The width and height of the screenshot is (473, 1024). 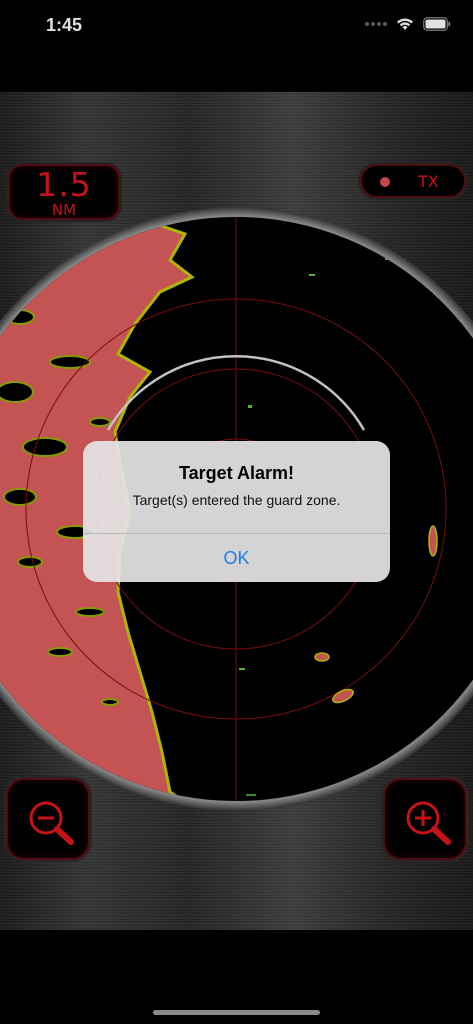 What do you see at coordinates (236, 473) in the screenshot?
I see `alert-title: Target Alarm!` at bounding box center [236, 473].